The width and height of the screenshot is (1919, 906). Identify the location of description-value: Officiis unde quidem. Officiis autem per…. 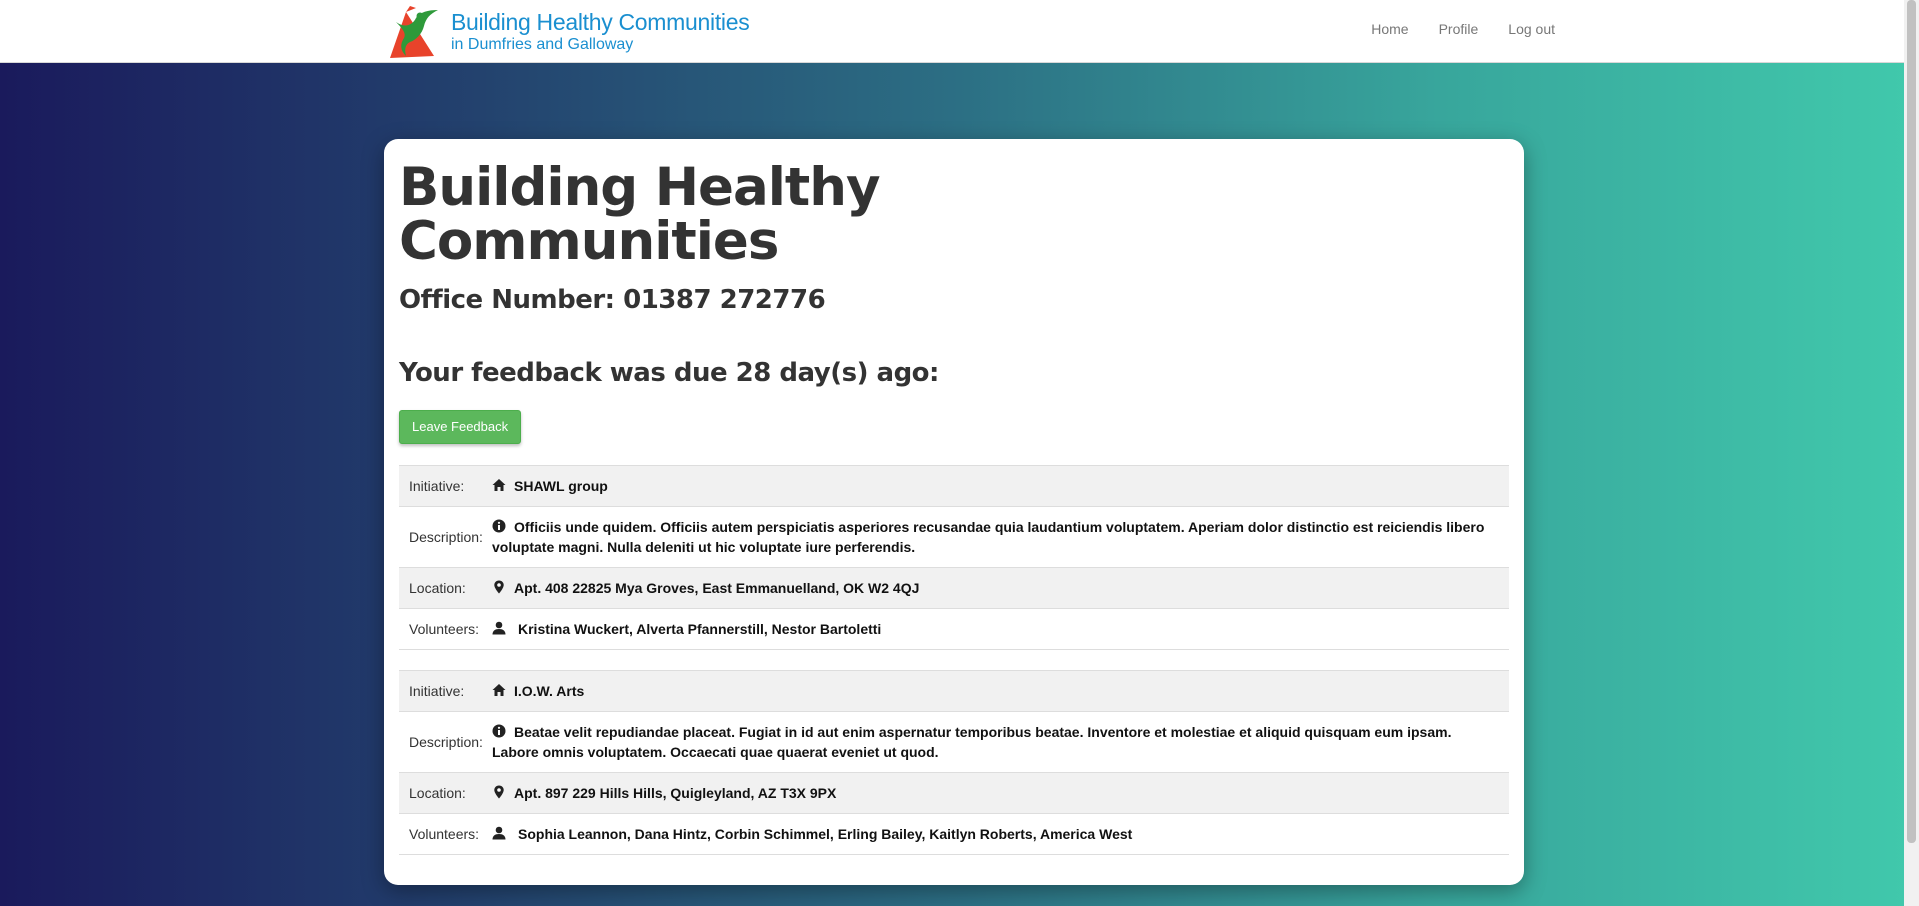
(1000, 537).